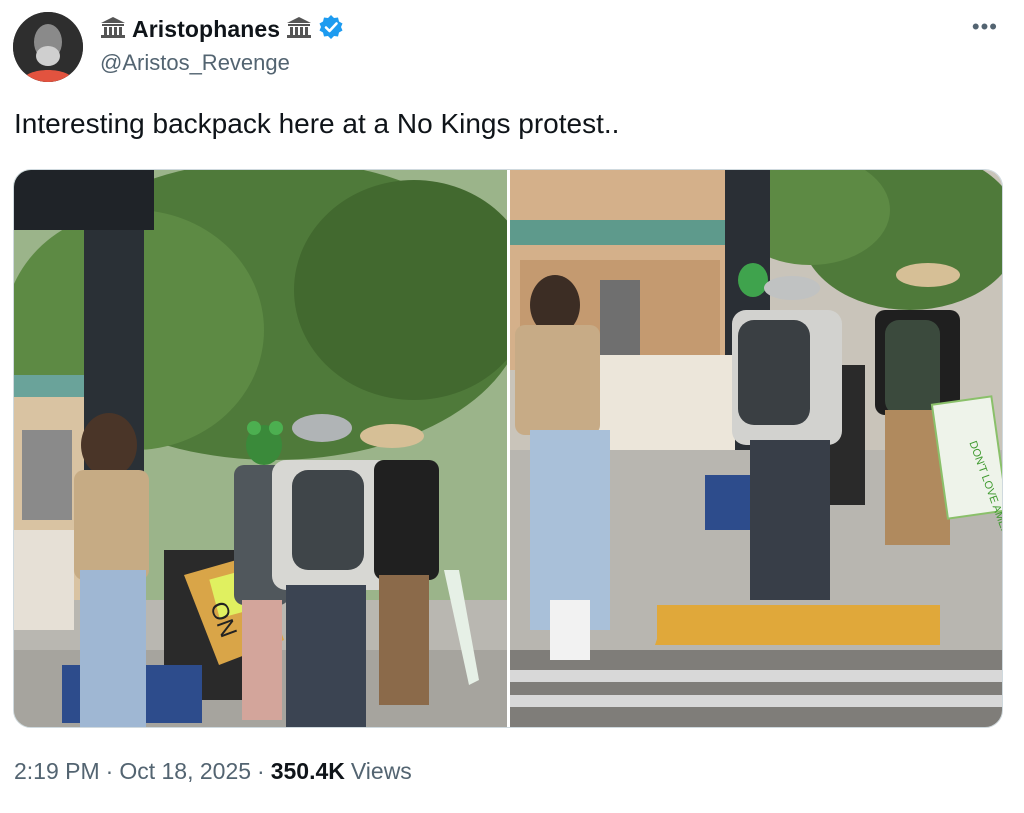  I want to click on tweet-time: 2:19 PM, so click(57, 771).